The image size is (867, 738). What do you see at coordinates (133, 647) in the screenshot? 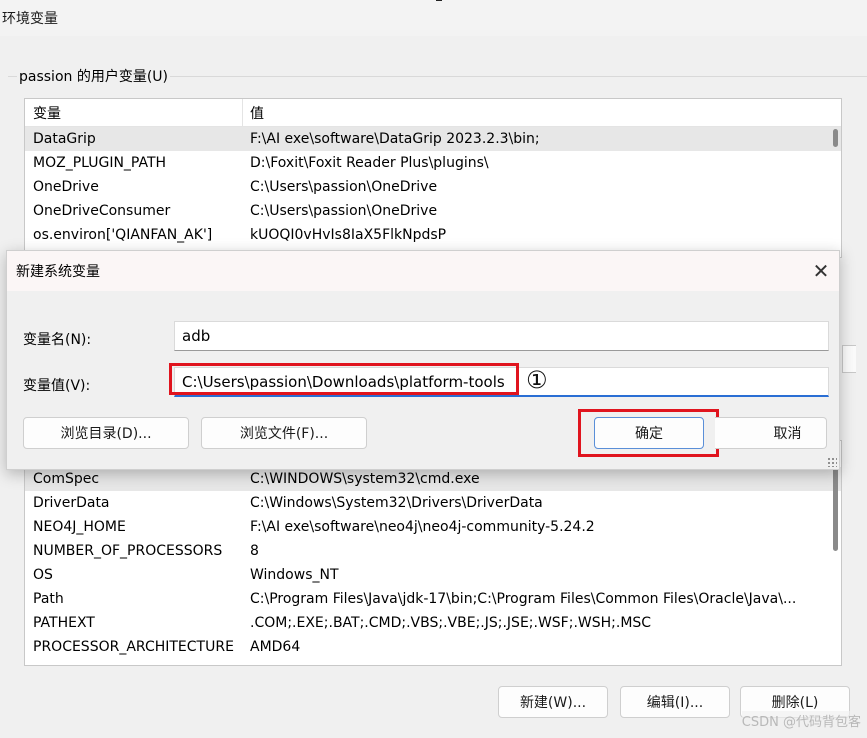
I see `variable-name: PROCESSOR_ARCHITECTURE` at bounding box center [133, 647].